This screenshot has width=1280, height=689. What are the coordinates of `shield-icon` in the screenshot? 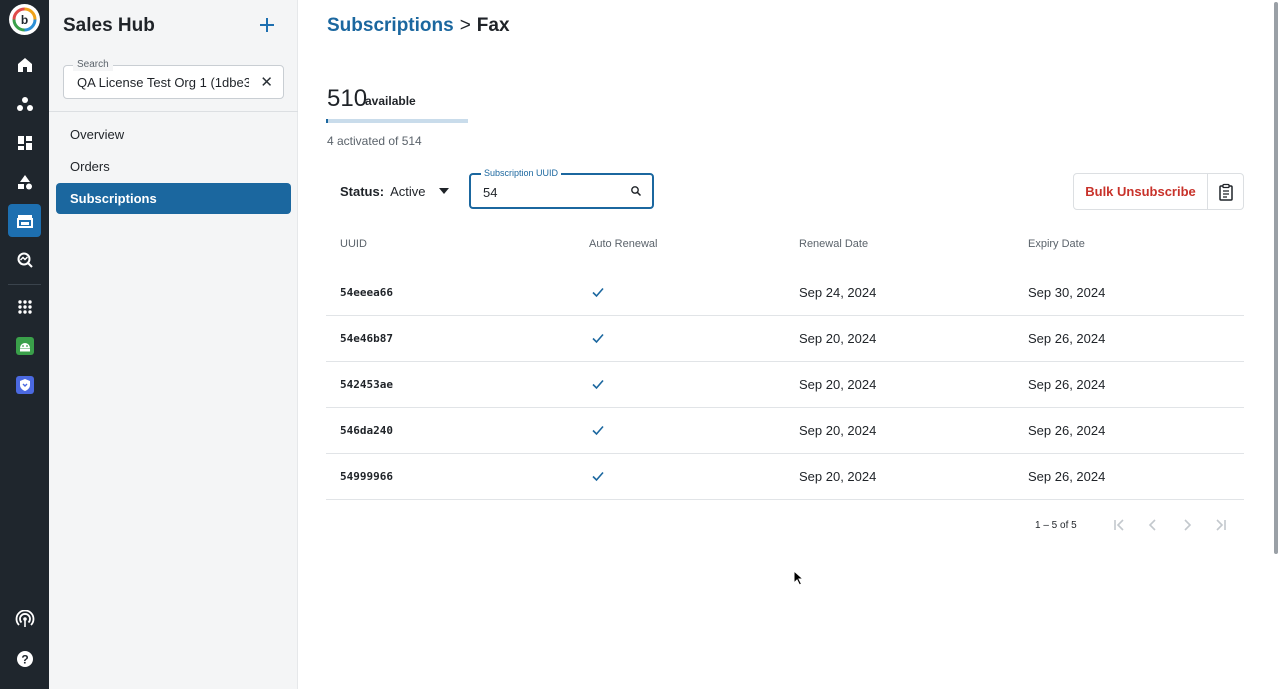 It's located at (24, 384).